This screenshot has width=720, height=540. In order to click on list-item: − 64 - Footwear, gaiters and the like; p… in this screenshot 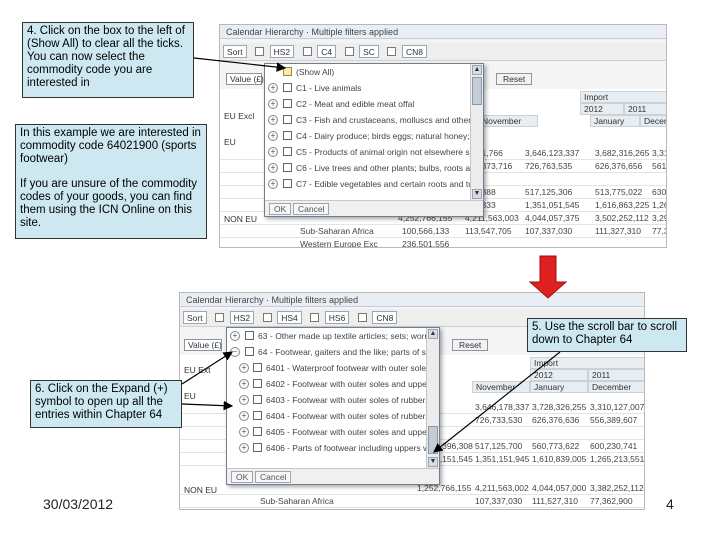, I will do `click(333, 352)`.